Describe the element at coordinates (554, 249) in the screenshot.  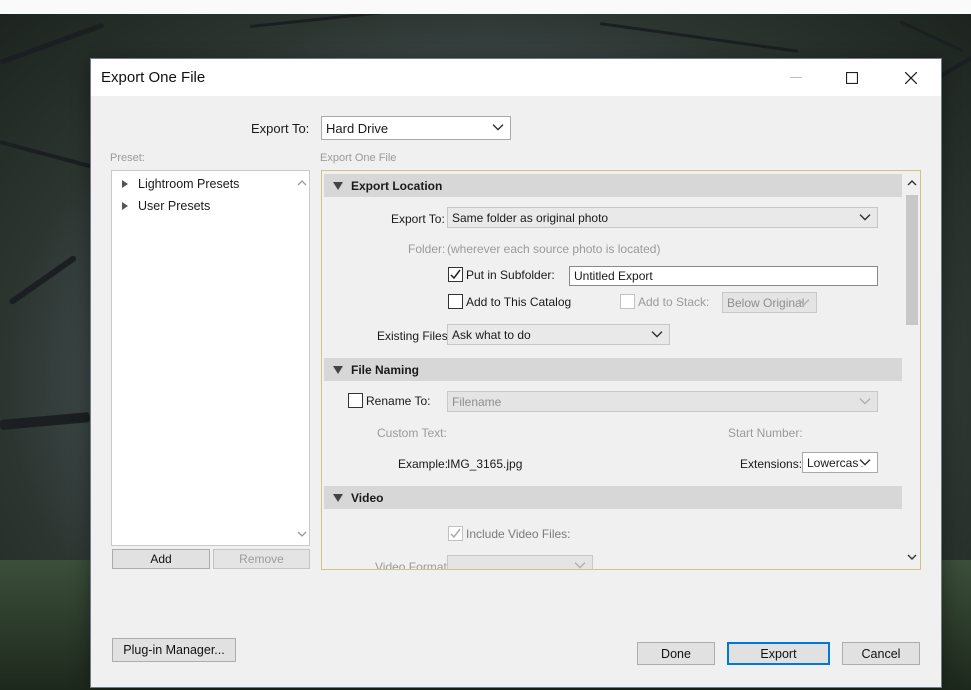
I see `folder-value: (wherever each source photo is located)` at that location.